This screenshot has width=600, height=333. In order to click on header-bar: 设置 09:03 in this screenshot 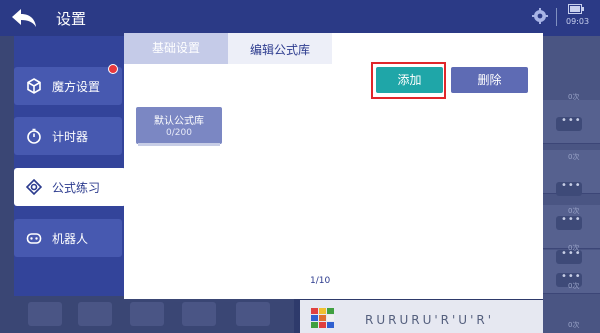, I will do `click(300, 18)`.